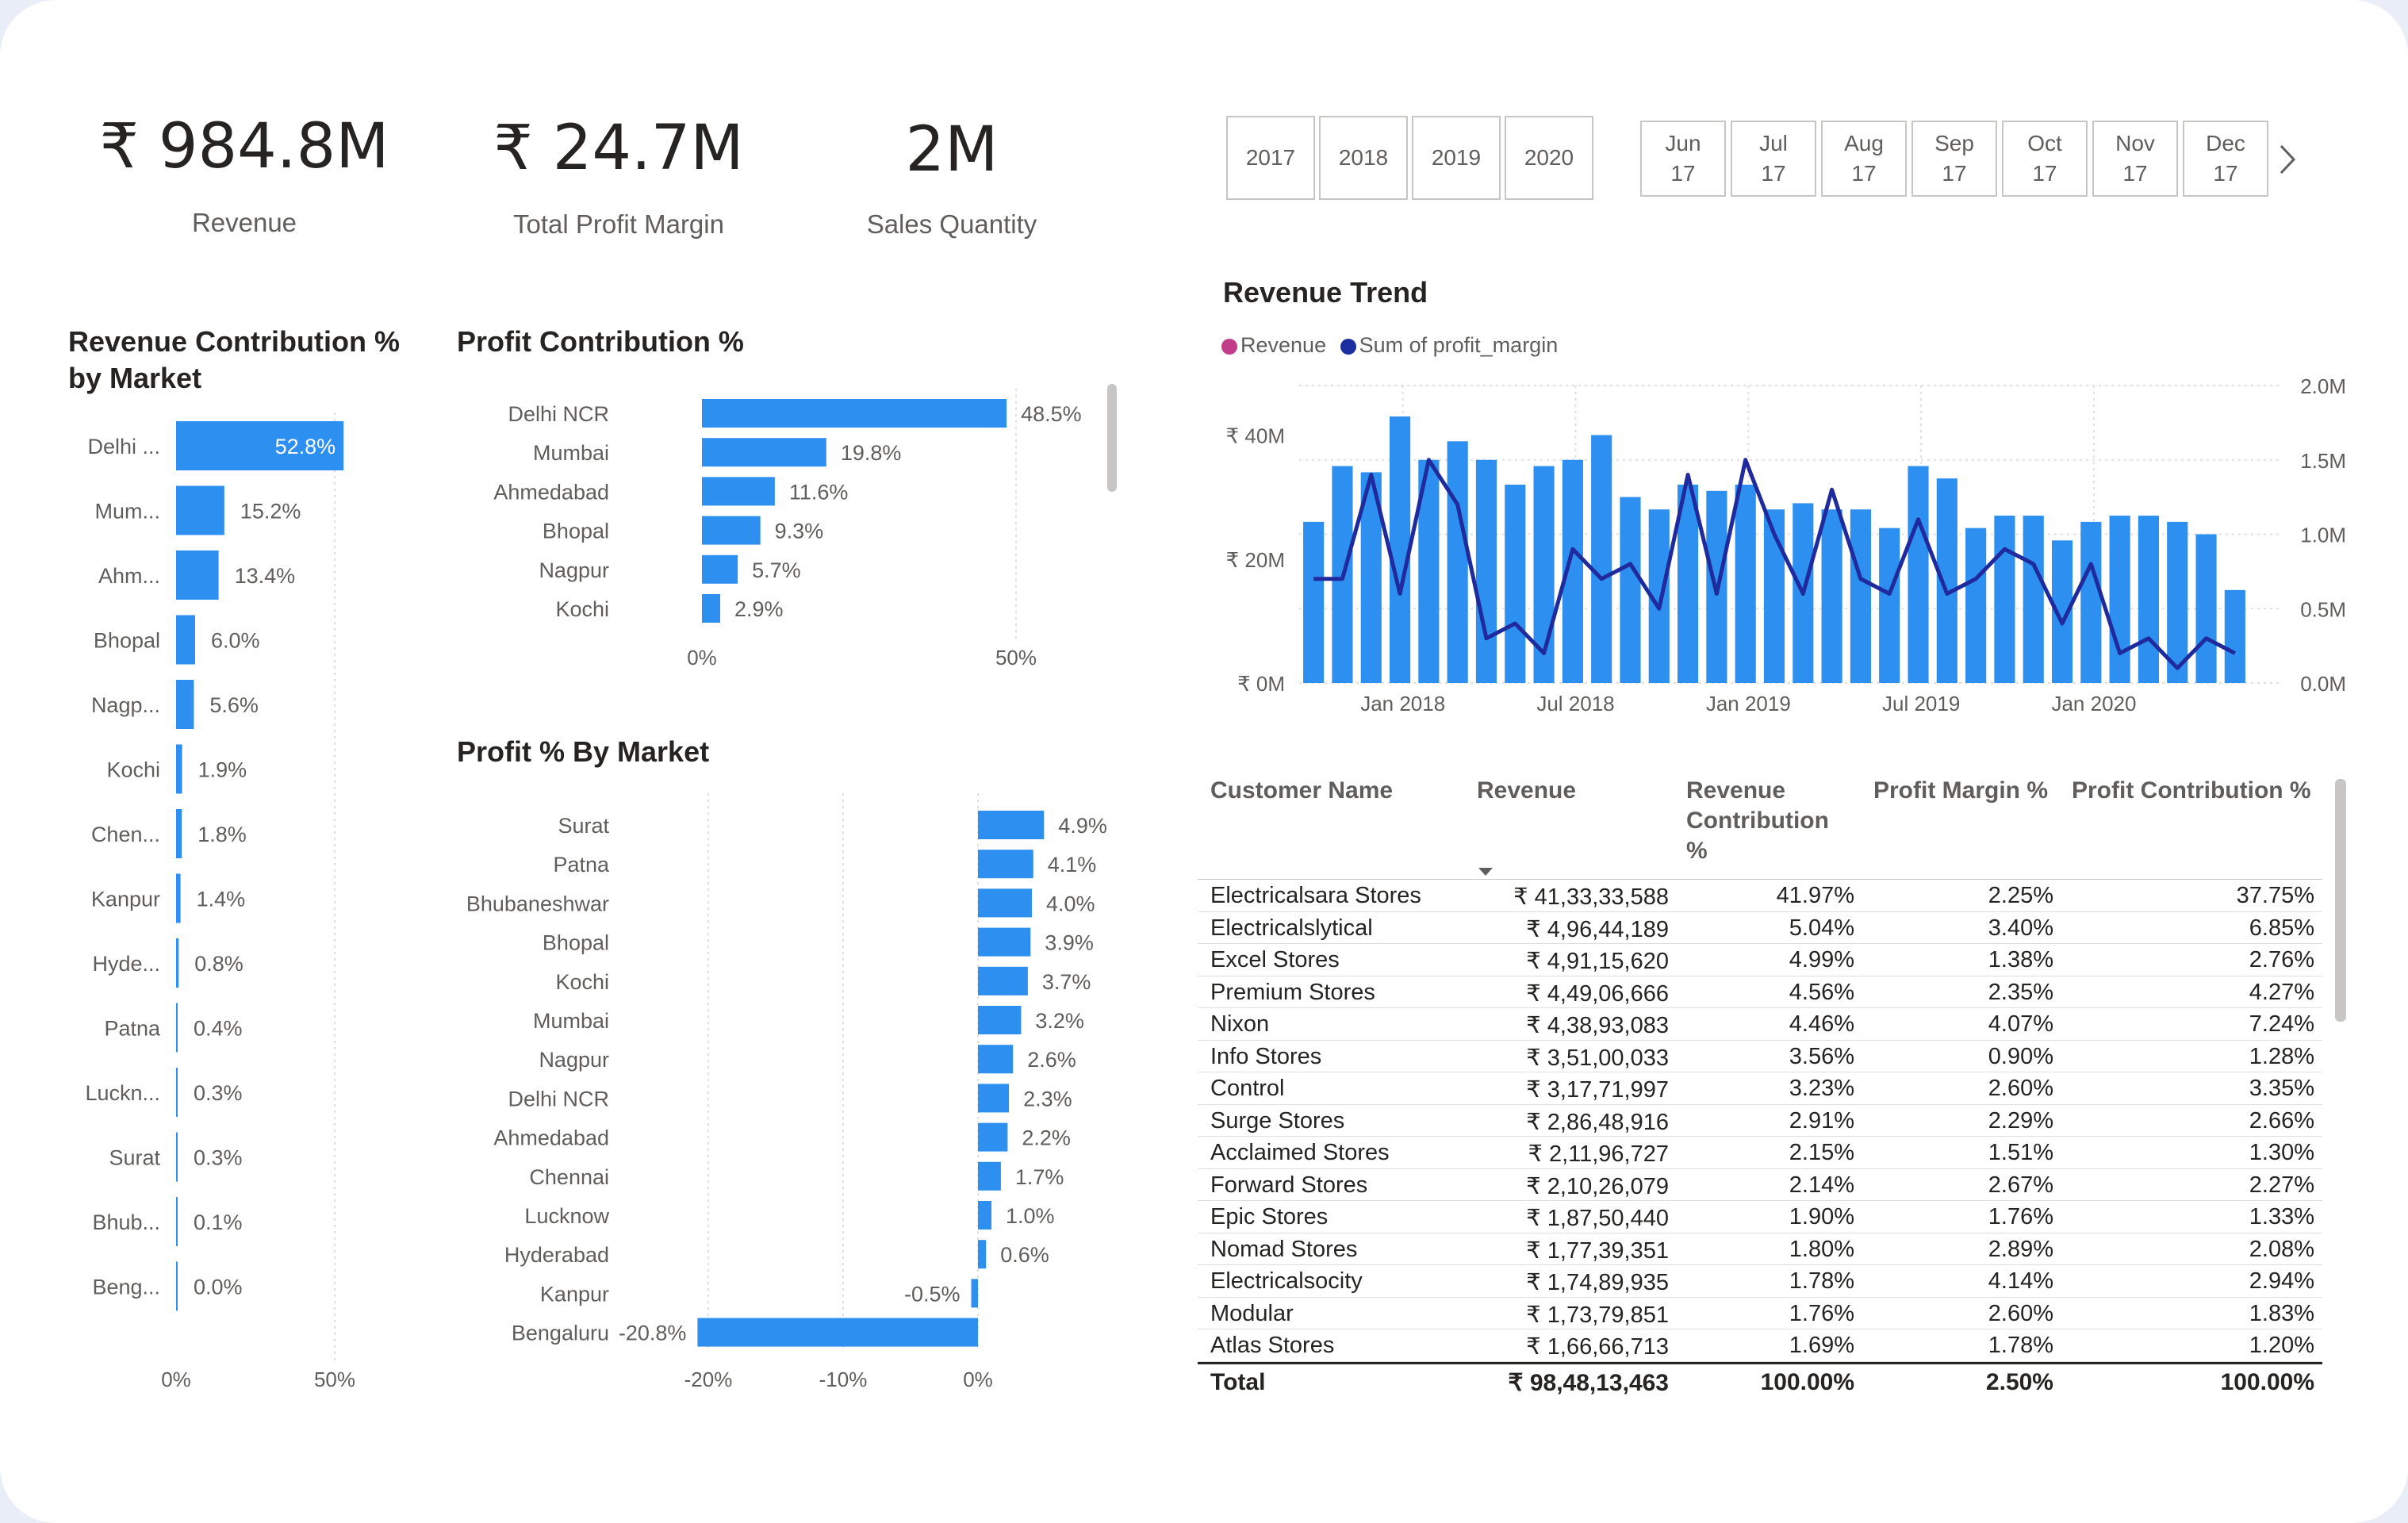  Describe the element at coordinates (1760, 1088) in the screenshot. I see `table-row: Control ₹ 3,17,71,997 3.23% 2.60% 3.35%` at that location.